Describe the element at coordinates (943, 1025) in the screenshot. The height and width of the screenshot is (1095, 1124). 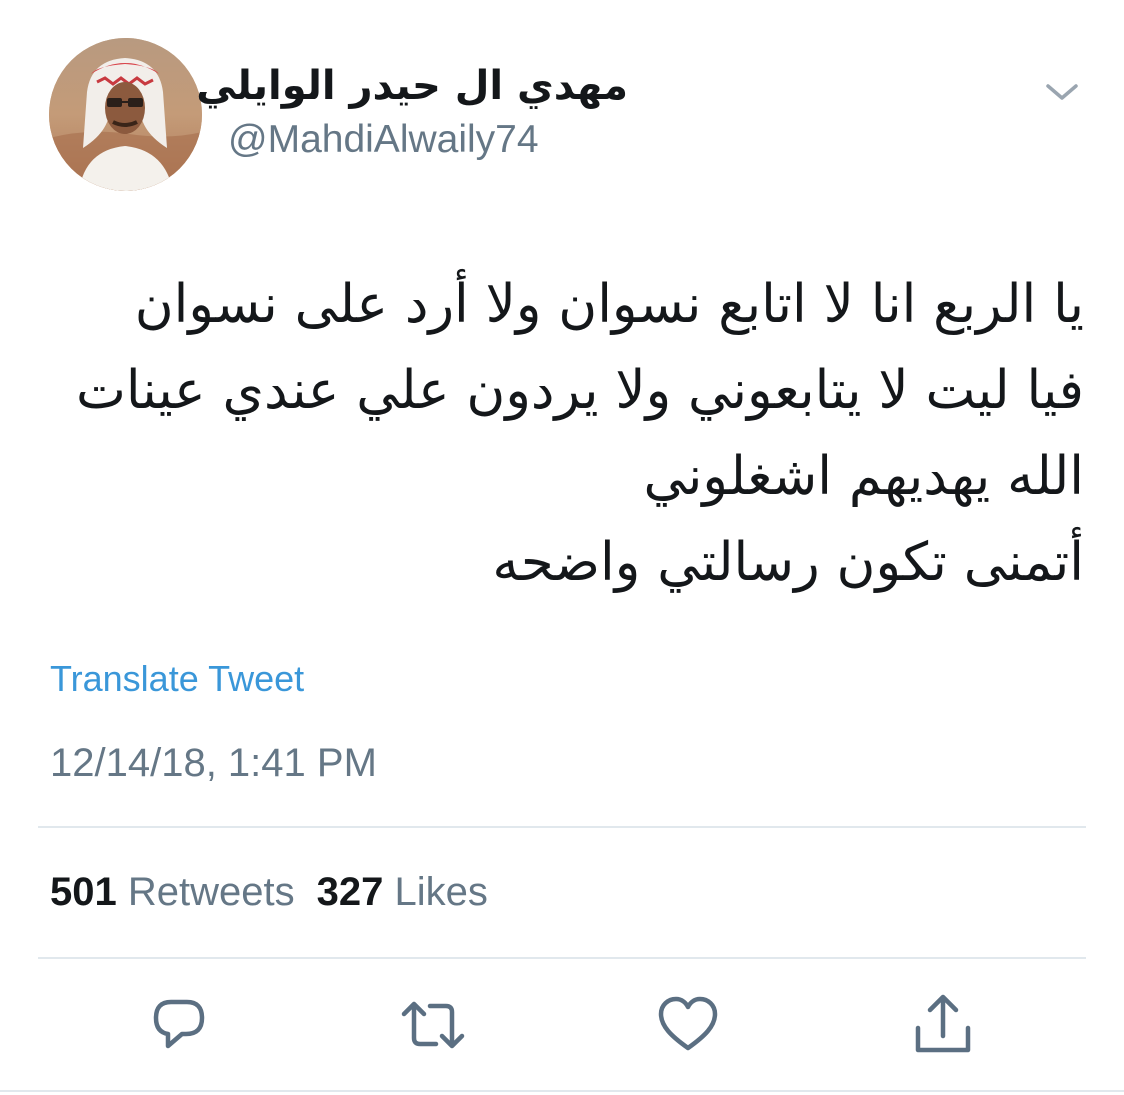
I see `share-icon` at that location.